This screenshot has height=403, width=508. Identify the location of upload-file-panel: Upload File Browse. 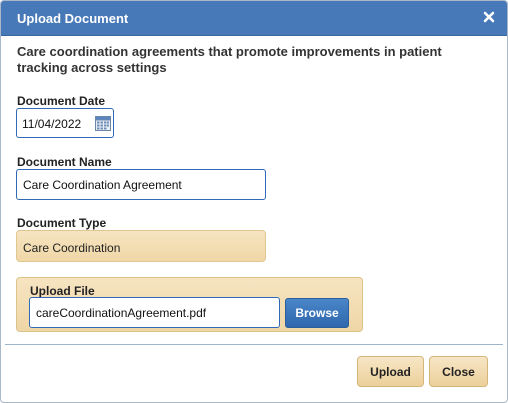
(189, 304).